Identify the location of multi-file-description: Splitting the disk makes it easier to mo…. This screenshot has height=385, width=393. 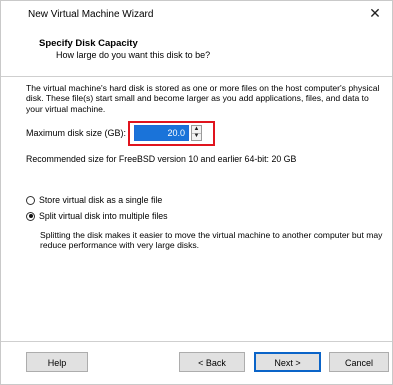
(211, 240).